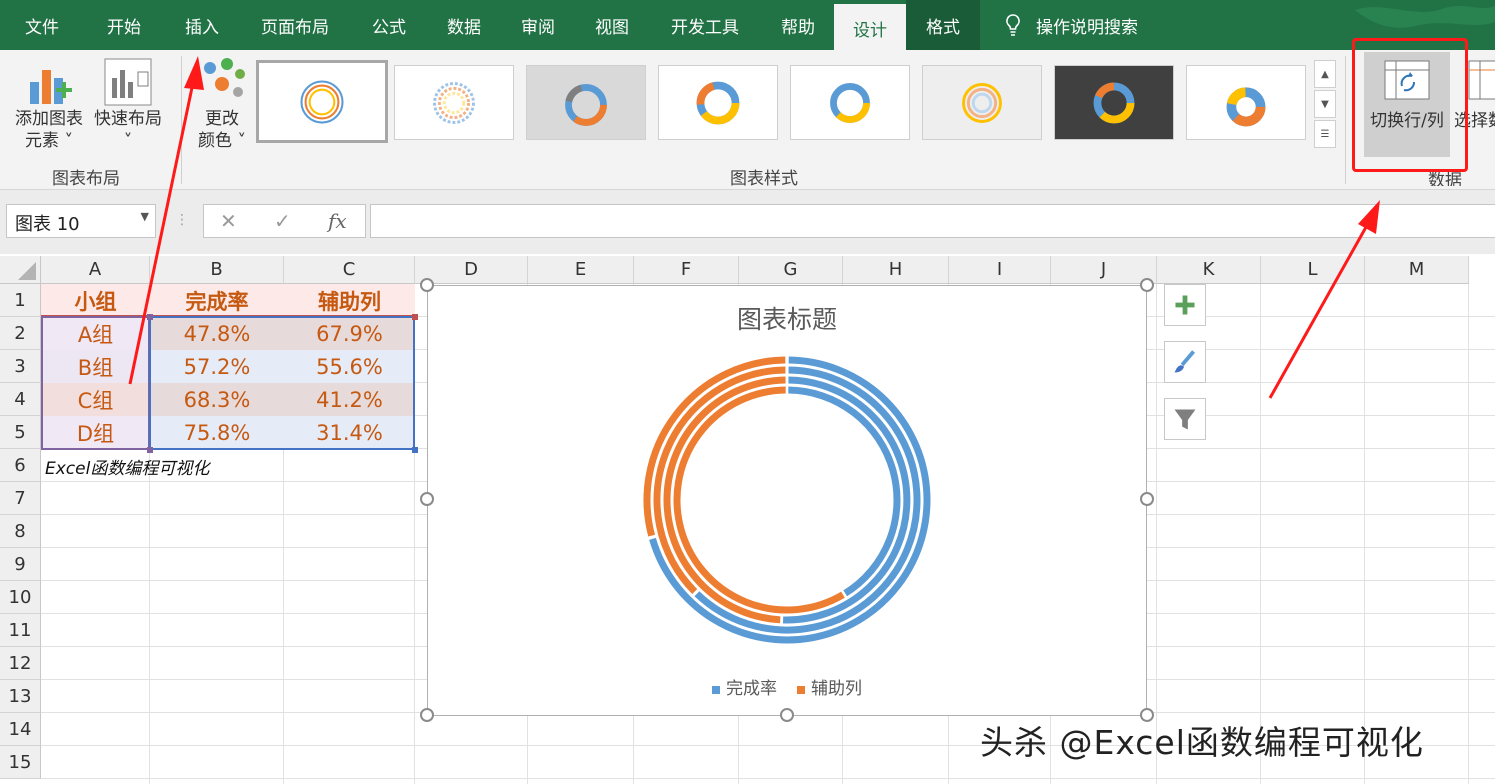 The image size is (1495, 784). I want to click on table-cell: 68.3%, so click(217, 399).